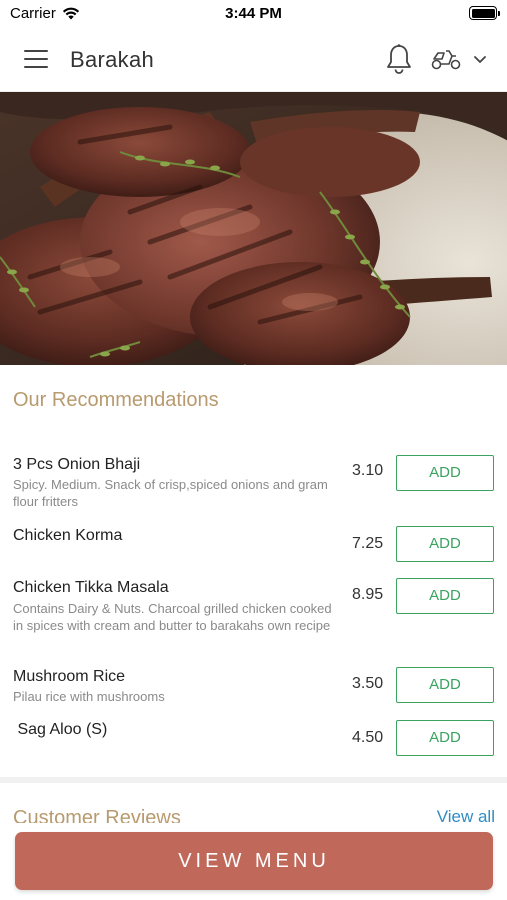 This screenshot has height=900, width=507. Describe the element at coordinates (253, 60) in the screenshot. I see `app-header: Barakah` at that location.